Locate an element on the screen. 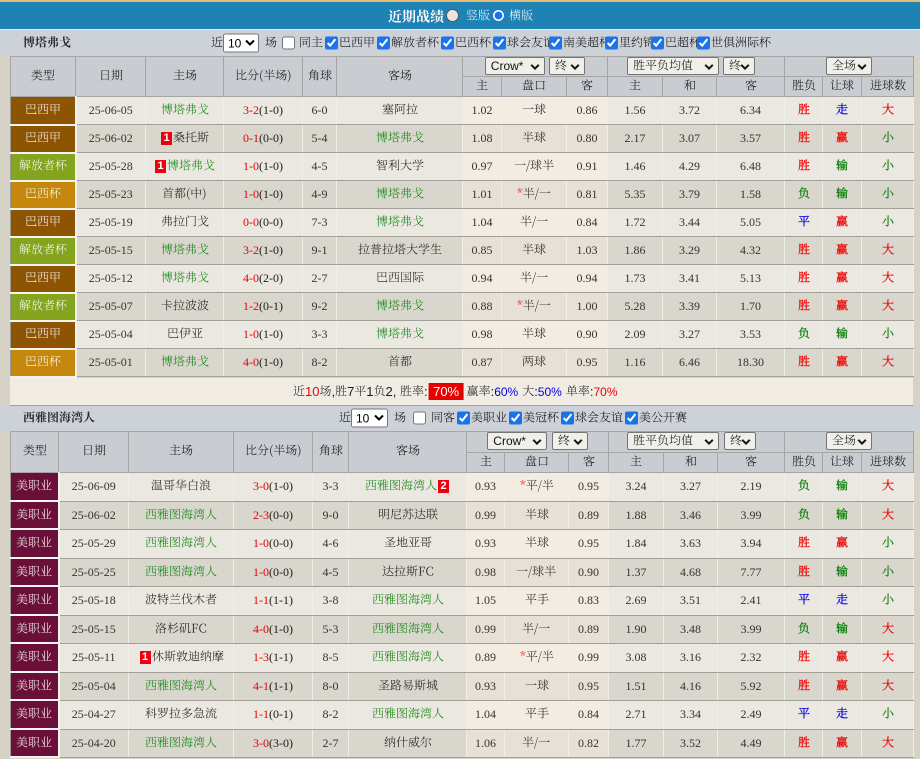 This screenshot has height=759, width=920. svg-text: 1 is located at coordinates (369, 391).